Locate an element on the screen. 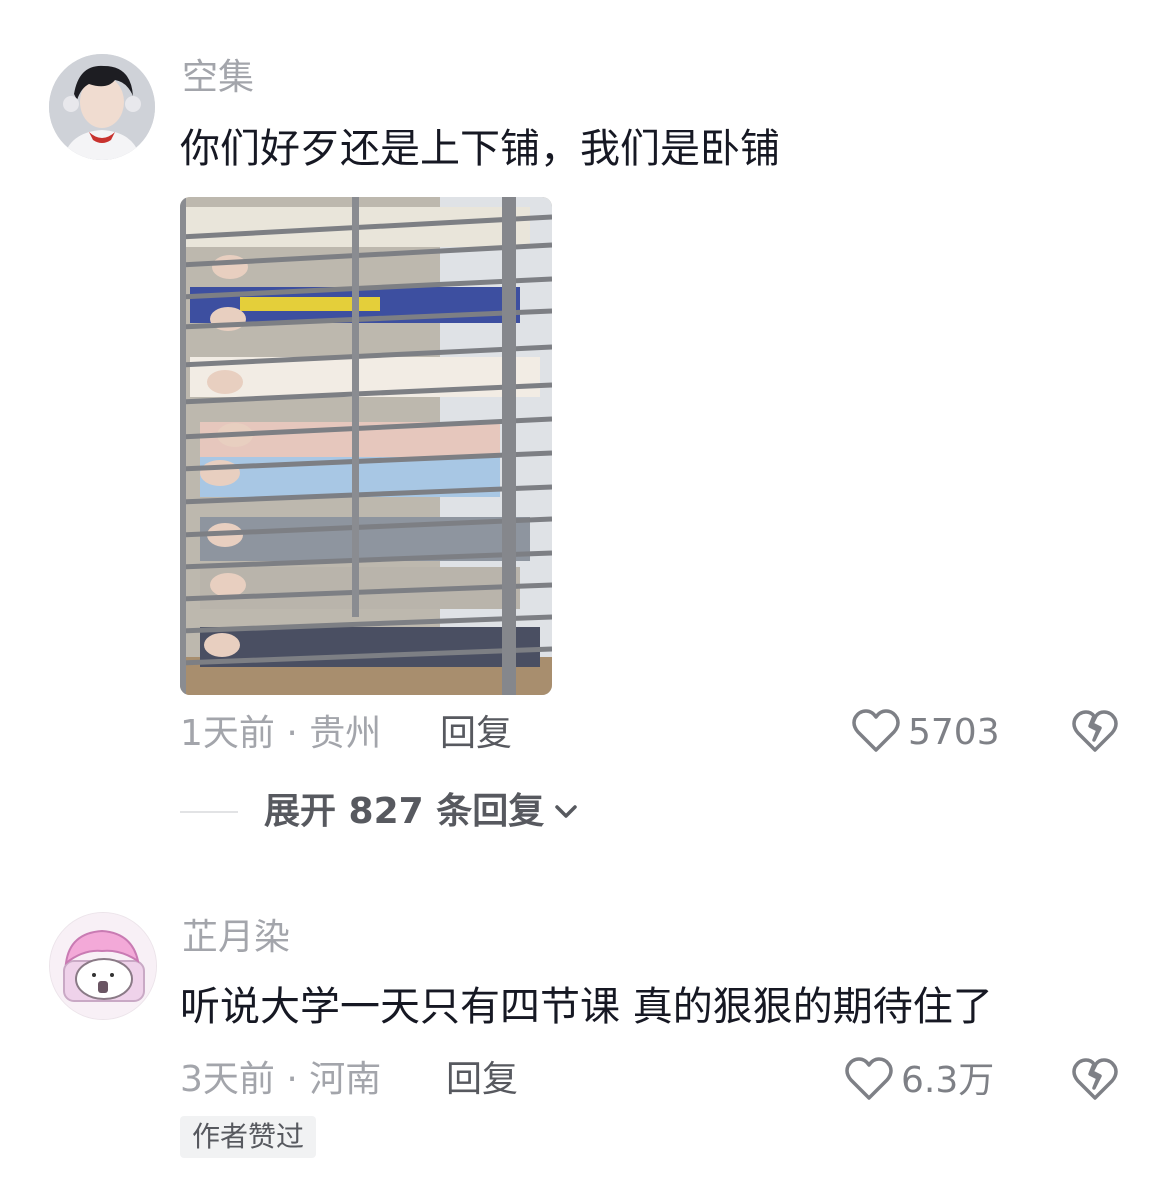 This screenshot has height=1189, width=1169. timestamp-location: 3天前 · 河南 is located at coordinates (281, 1079).